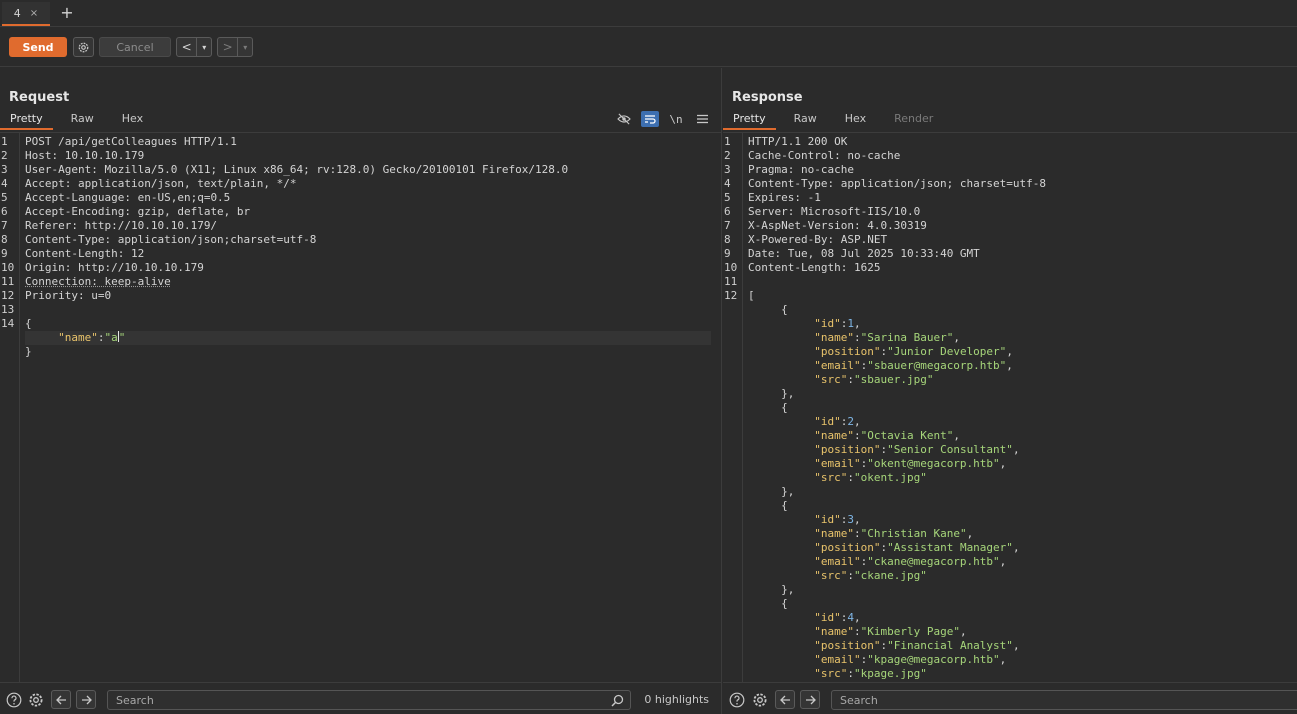 The width and height of the screenshot is (1297, 714). I want to click on json-field-line: "name":"Octavia Kent",, so click(1017, 436).